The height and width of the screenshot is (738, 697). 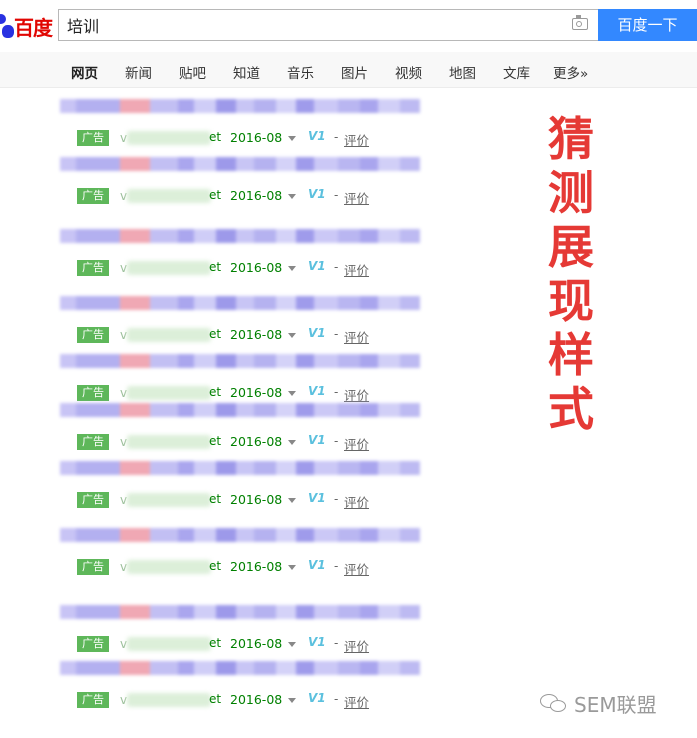 I want to click on nav-tab-tieba: 贴吧, so click(x=192, y=72).